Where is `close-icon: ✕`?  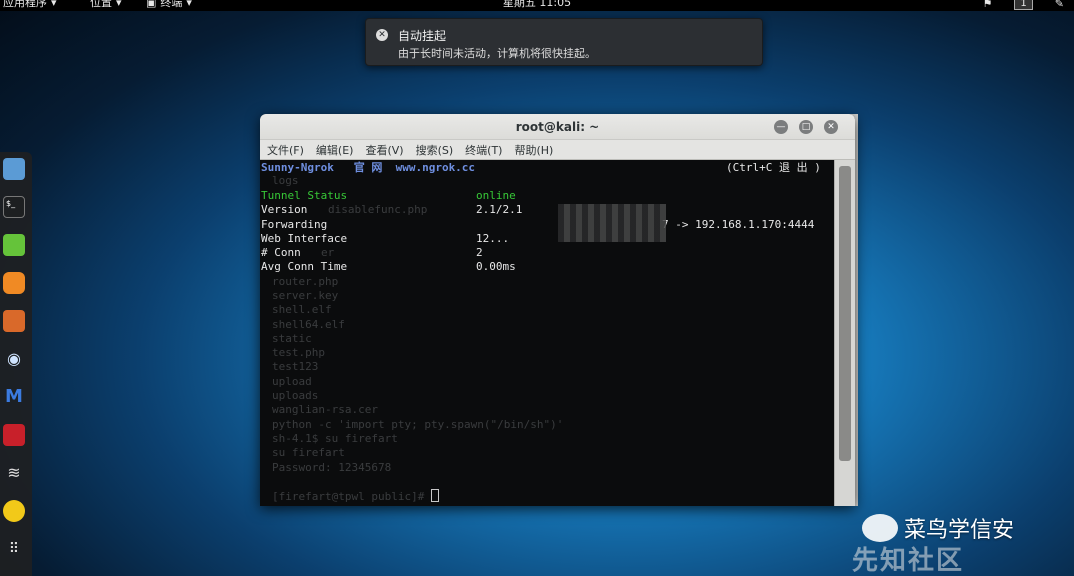 close-icon: ✕ is located at coordinates (382, 35).